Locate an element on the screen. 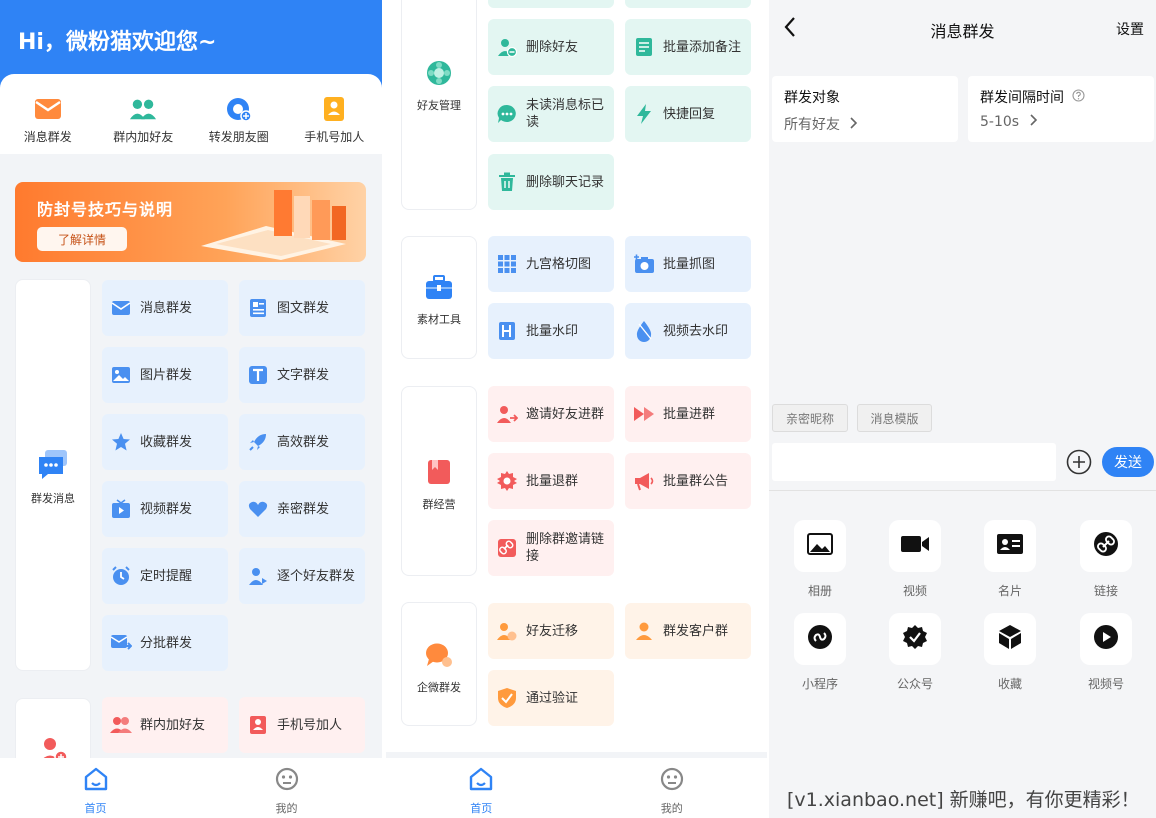 The image size is (1156, 818). chip-intimate-nickname: 亲密昵称 is located at coordinates (810, 418).